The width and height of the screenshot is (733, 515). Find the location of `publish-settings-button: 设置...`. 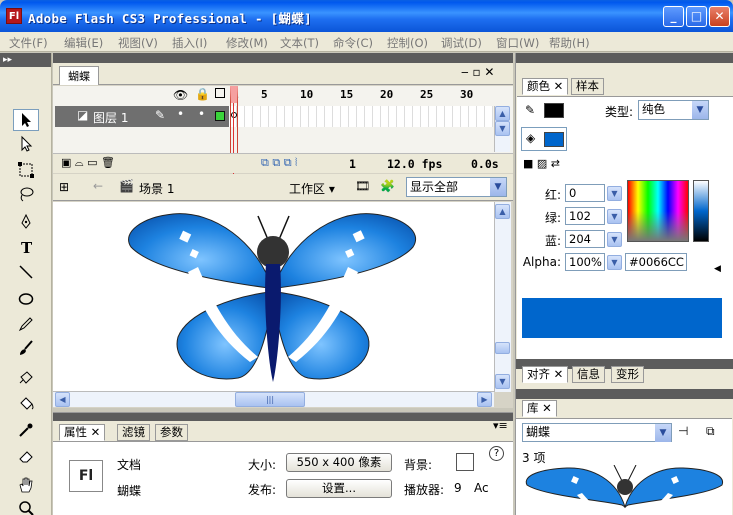

publish-settings-button: 设置... is located at coordinates (339, 488).